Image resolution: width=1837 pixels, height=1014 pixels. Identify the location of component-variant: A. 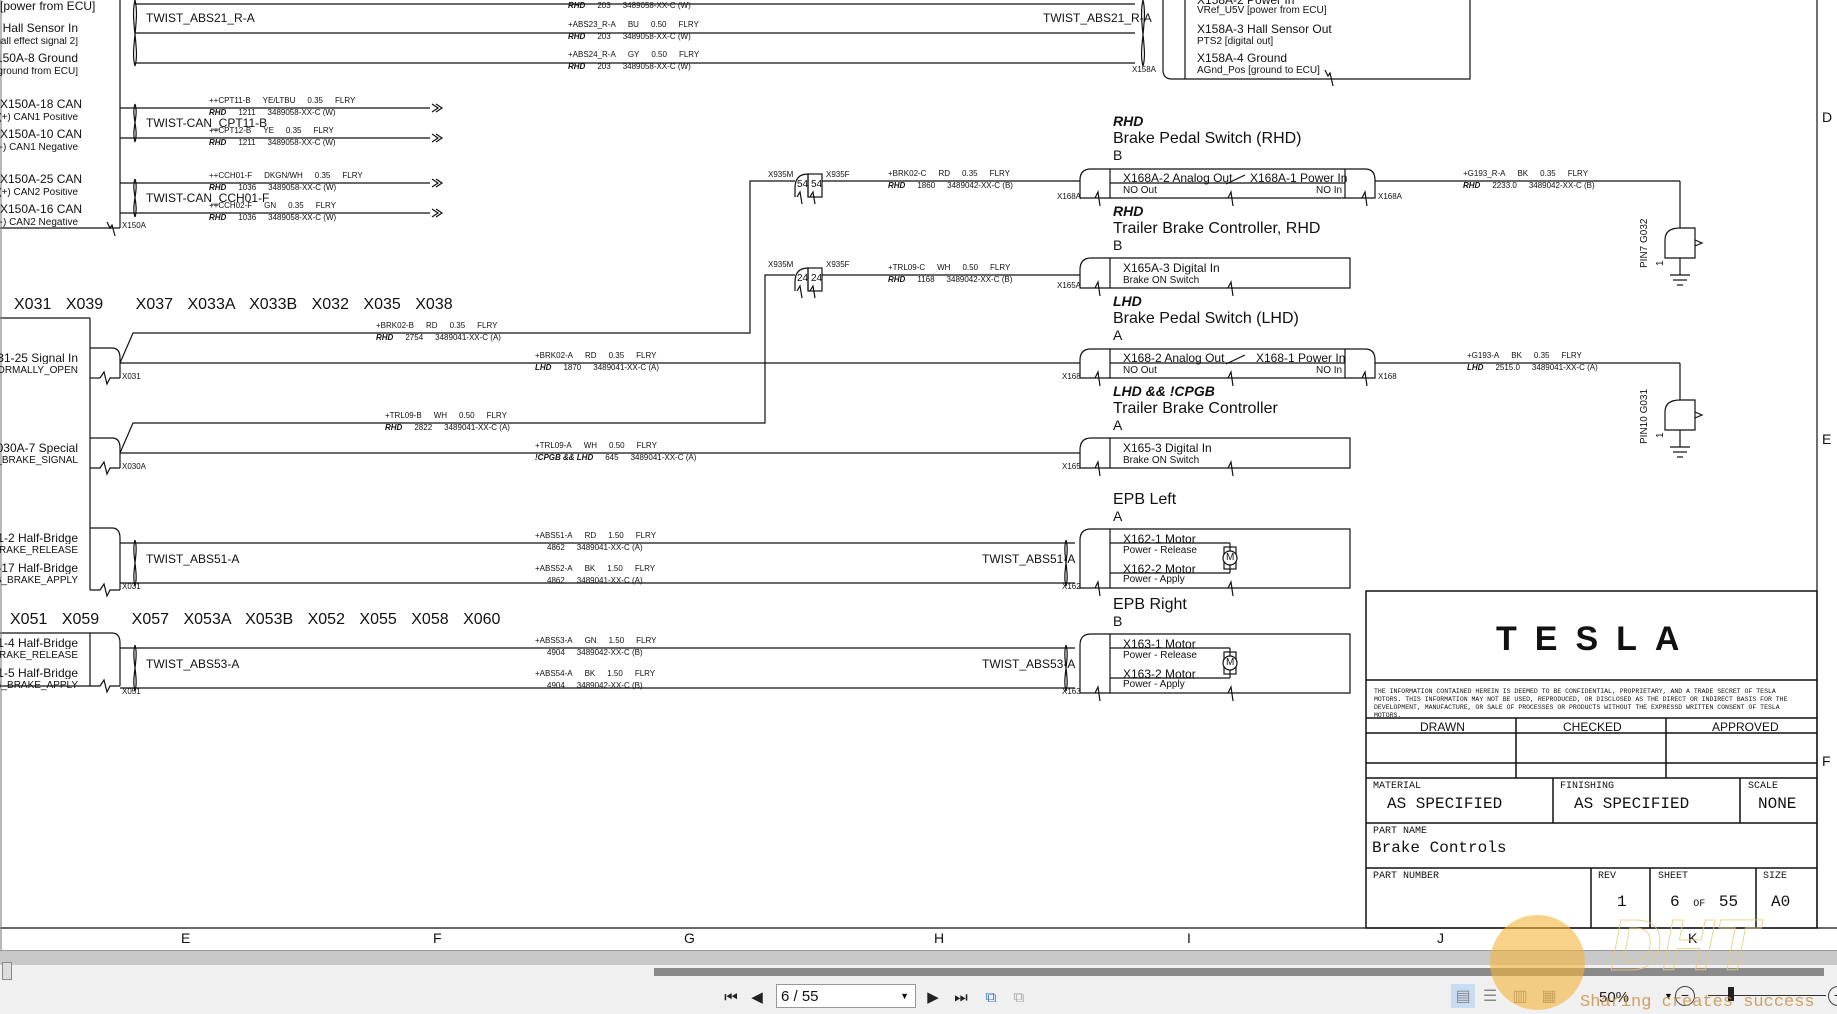
(1118, 516).